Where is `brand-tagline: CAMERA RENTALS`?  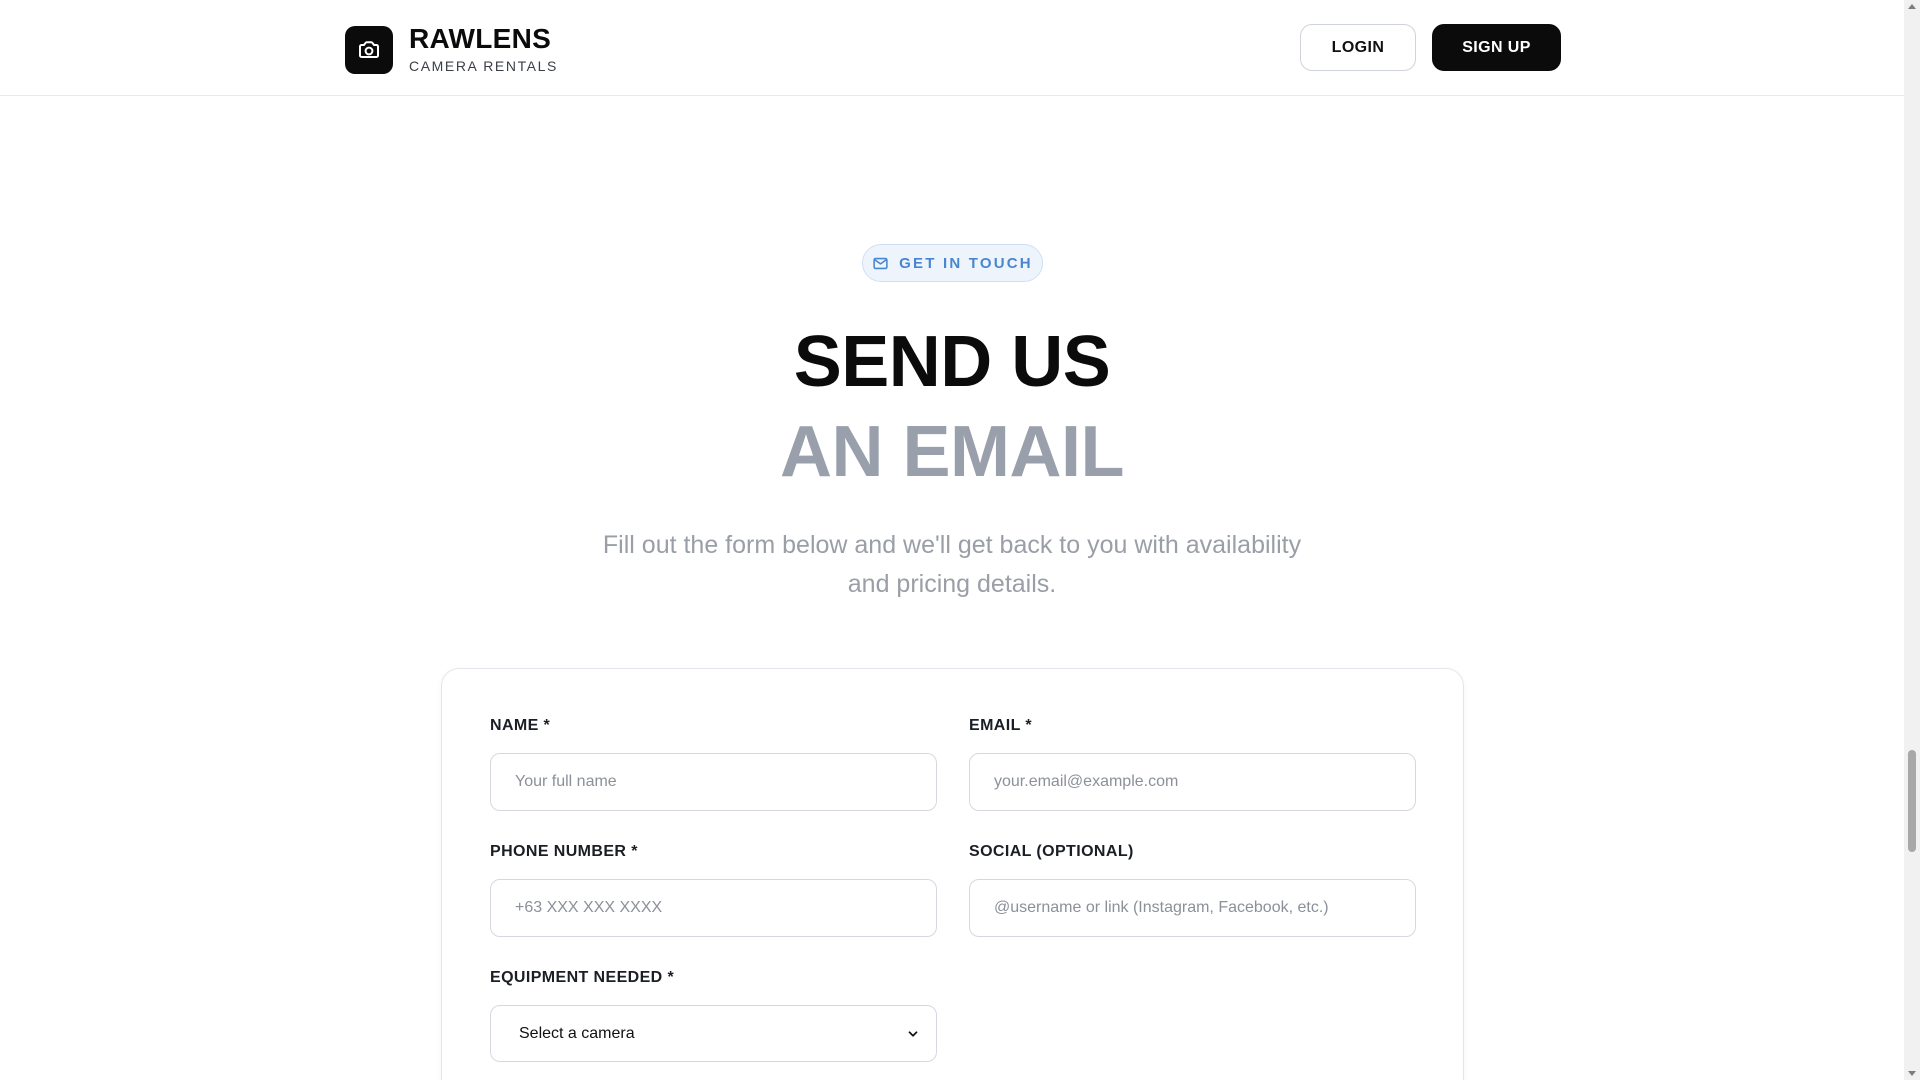 brand-tagline: CAMERA RENTALS is located at coordinates (483, 66).